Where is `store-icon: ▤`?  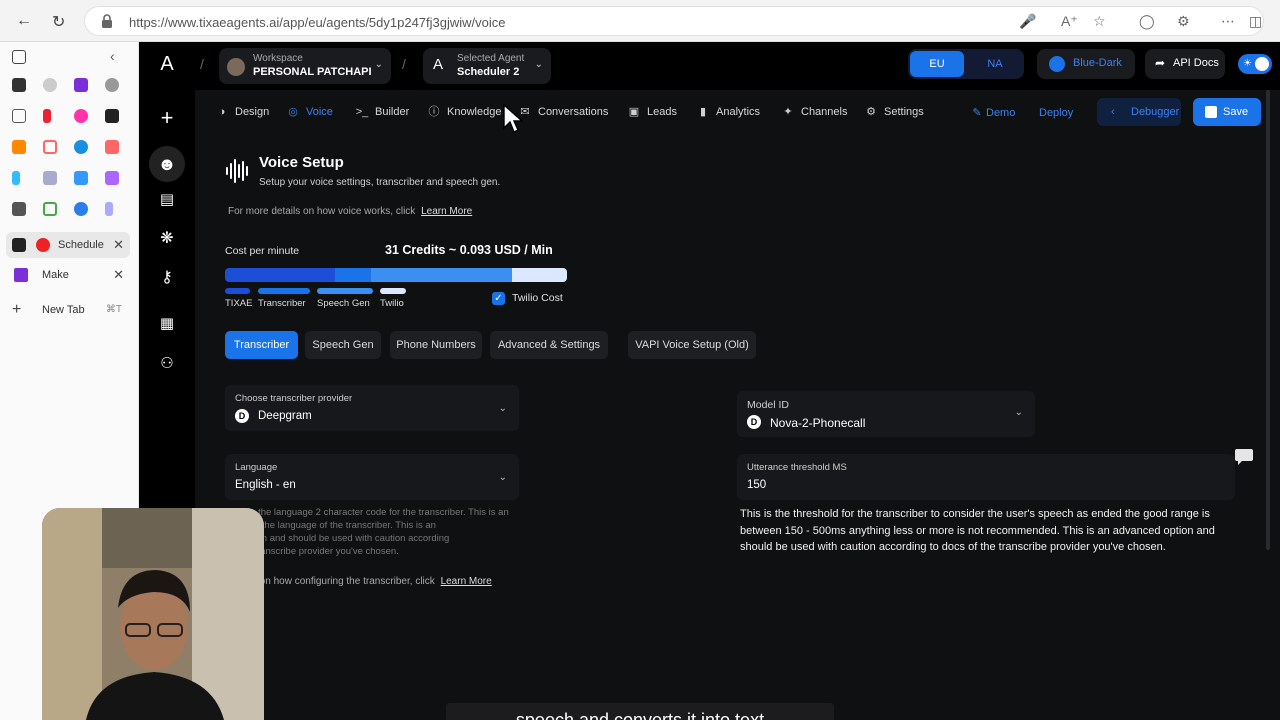 store-icon: ▤ is located at coordinates (167, 200).